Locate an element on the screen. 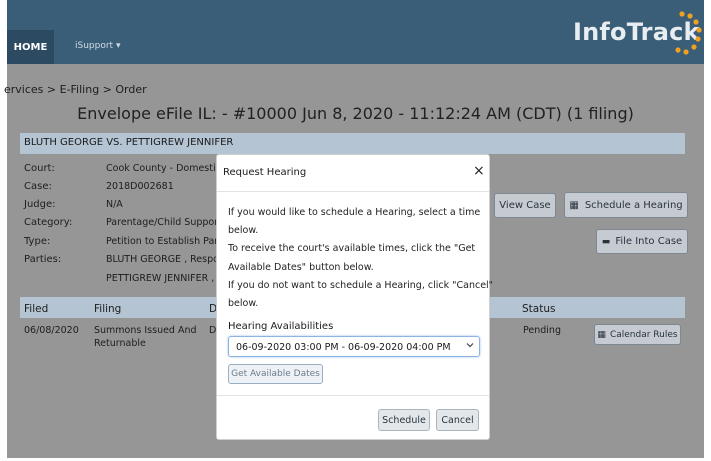 Image resolution: width=711 pixels, height=461 pixels. nav-home-tab: HOME is located at coordinates (30, 47).